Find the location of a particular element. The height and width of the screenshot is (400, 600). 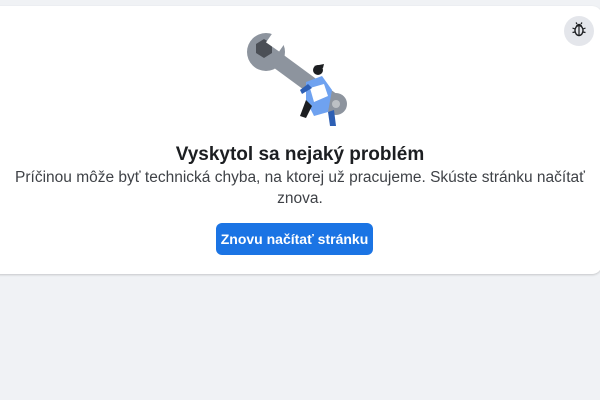

wrench-person-illustration is located at coordinates (297, 79).